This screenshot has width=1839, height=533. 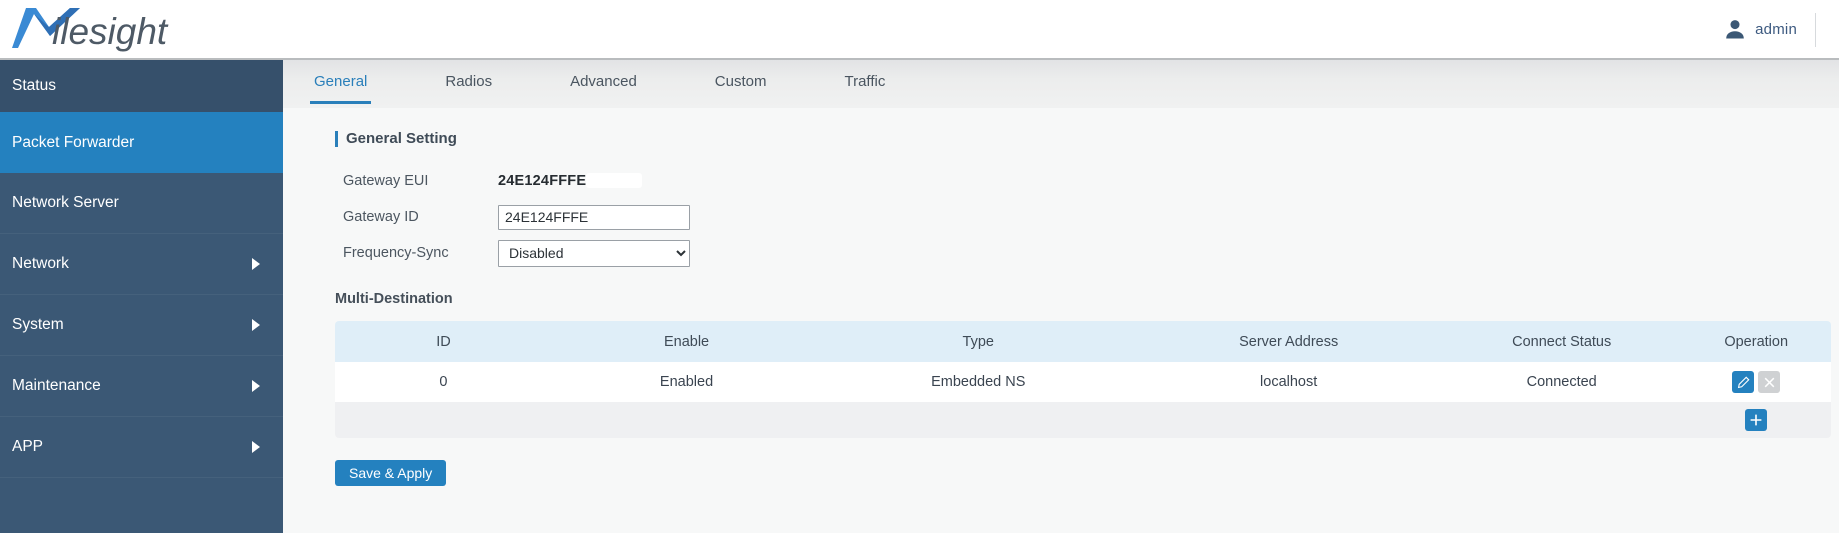 I want to click on sidebar-item-network-server: Network Server, so click(x=141, y=203).